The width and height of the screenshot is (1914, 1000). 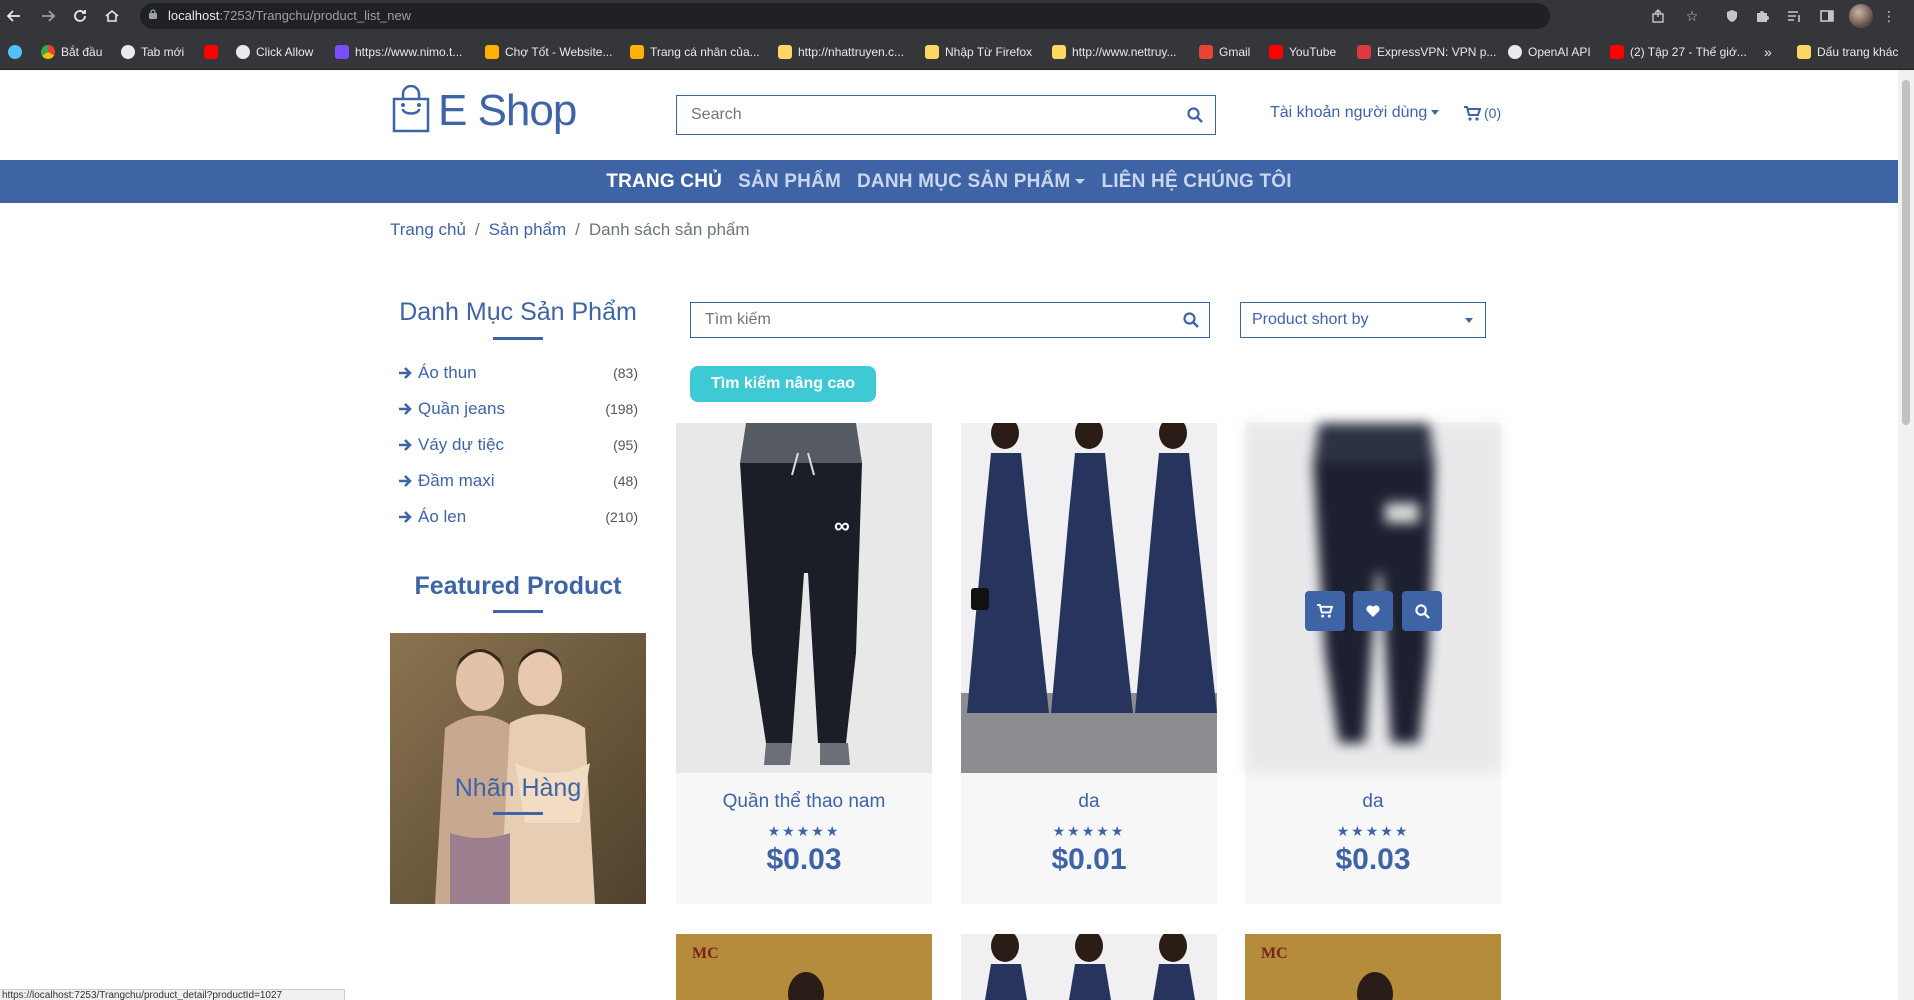 What do you see at coordinates (152, 52) in the screenshot?
I see `bookmark-item: Tab mới` at bounding box center [152, 52].